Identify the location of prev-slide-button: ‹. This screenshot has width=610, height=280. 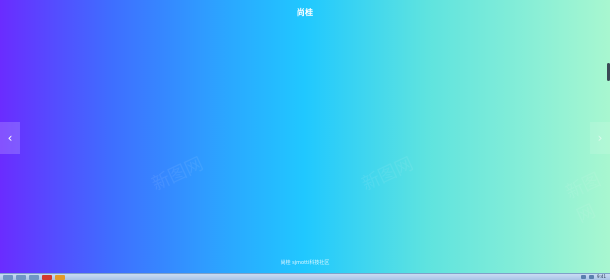
(10, 138).